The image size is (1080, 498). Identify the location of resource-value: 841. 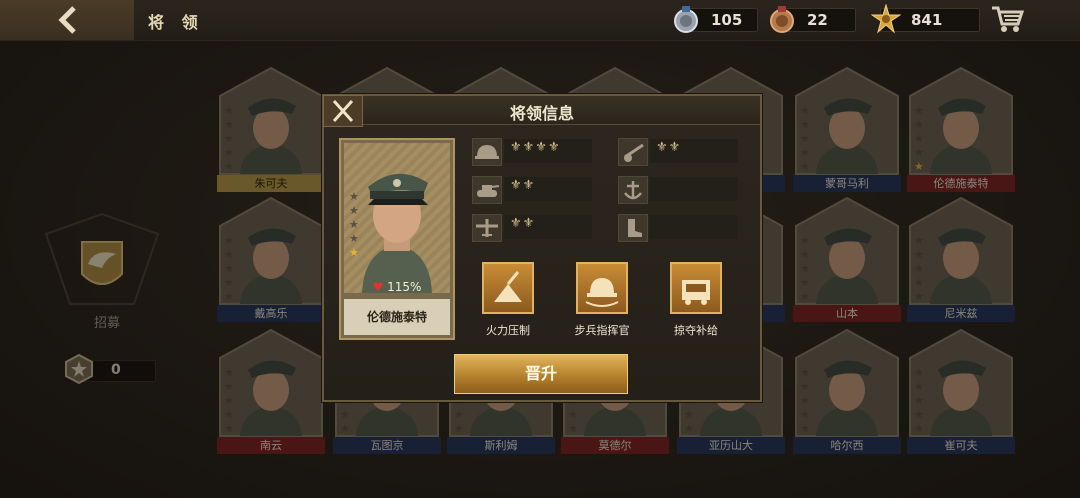
(927, 20).